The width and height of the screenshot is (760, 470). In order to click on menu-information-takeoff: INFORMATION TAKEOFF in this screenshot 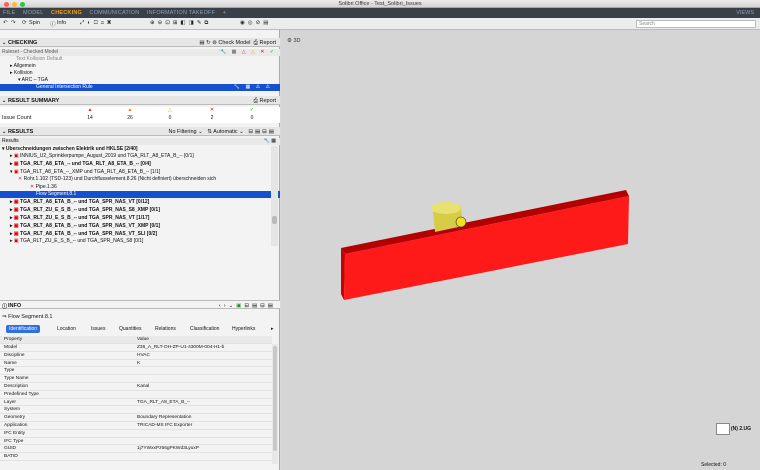, I will do `click(181, 13)`.